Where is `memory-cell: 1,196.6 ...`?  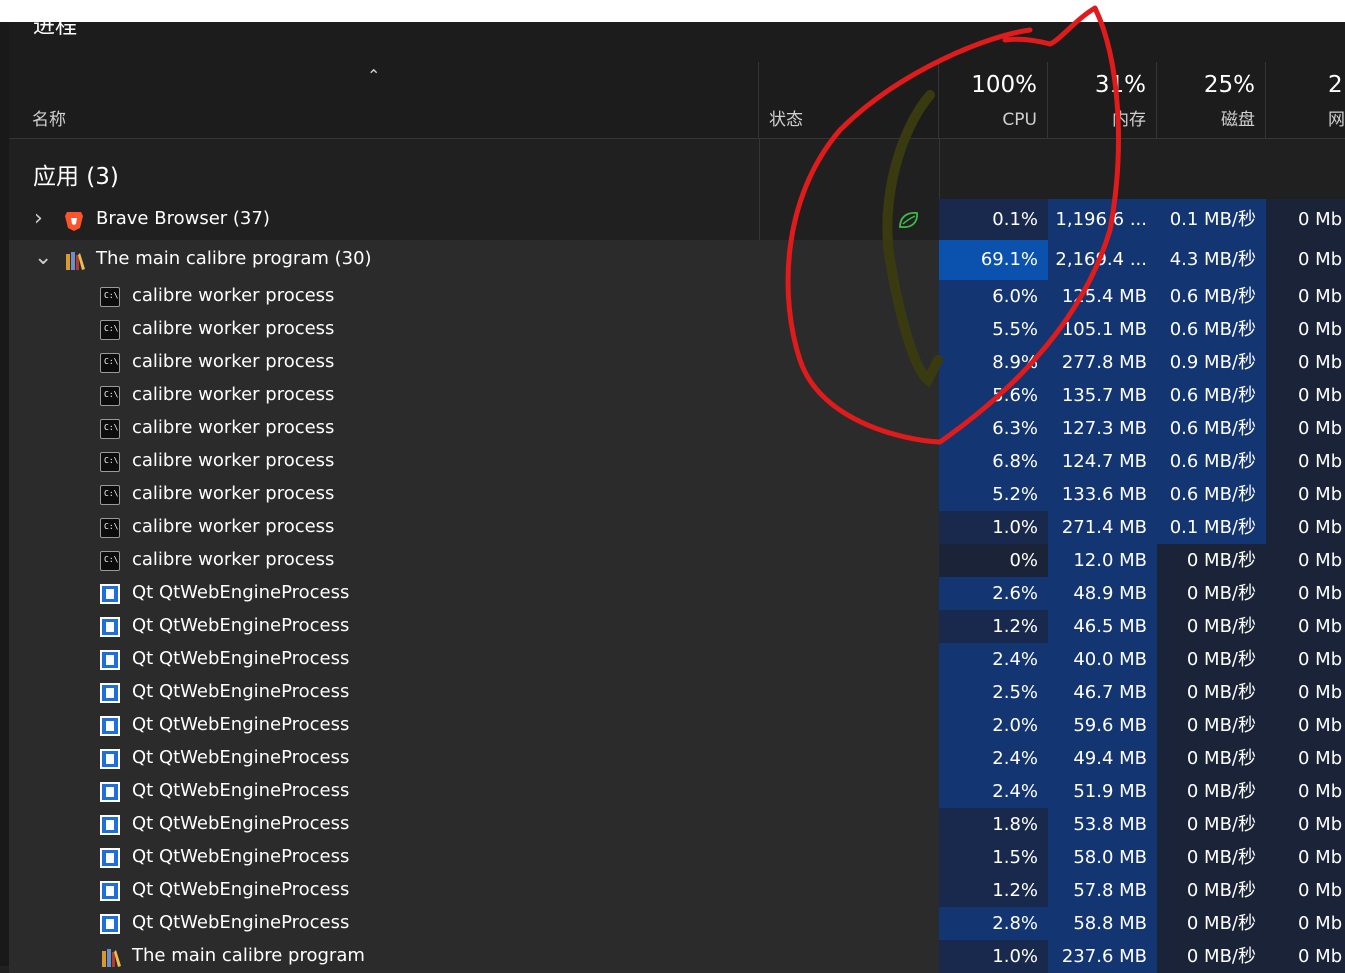
memory-cell: 1,196.6 ... is located at coordinates (1102, 220).